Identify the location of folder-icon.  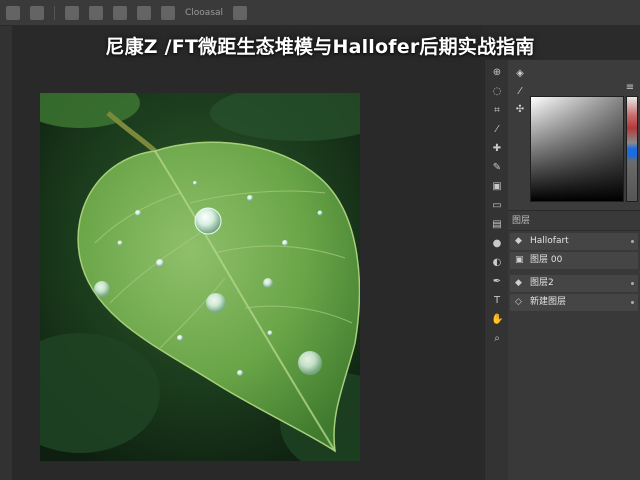
(96, 12).